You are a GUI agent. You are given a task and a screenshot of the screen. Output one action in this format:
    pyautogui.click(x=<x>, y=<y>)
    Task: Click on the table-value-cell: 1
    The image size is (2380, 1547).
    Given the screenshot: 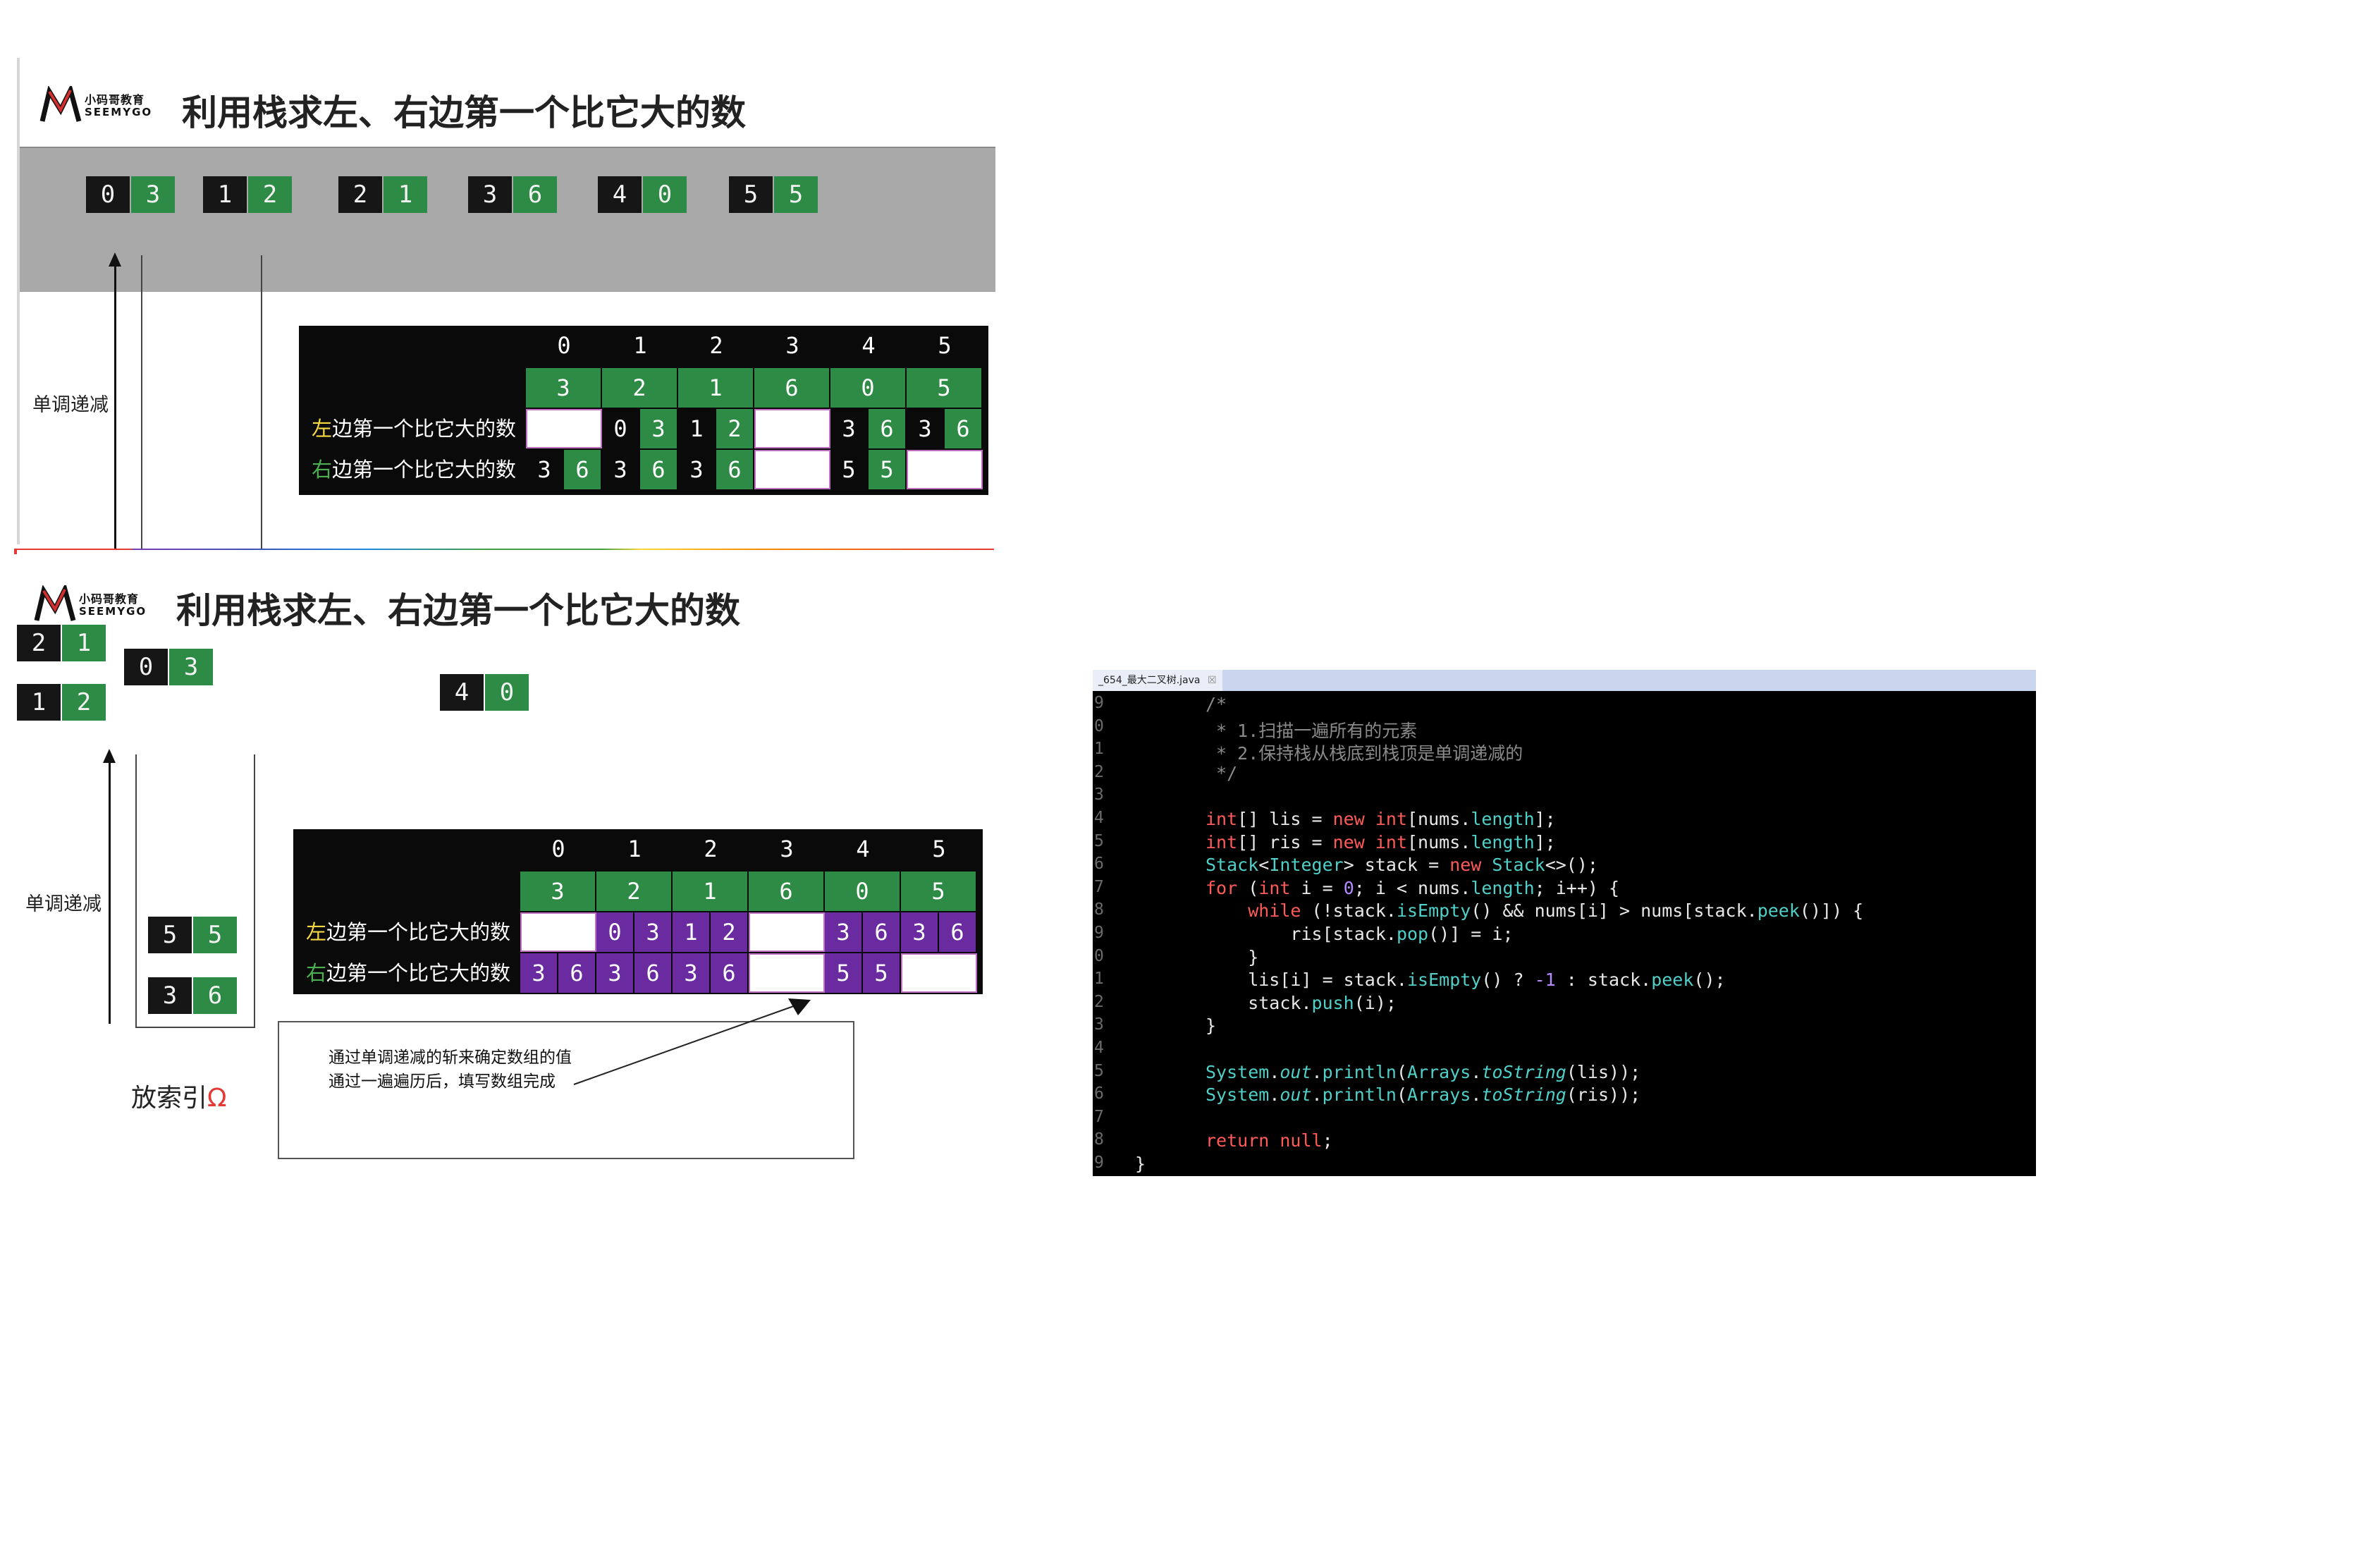 What is the action you would take?
    pyautogui.click(x=716, y=388)
    